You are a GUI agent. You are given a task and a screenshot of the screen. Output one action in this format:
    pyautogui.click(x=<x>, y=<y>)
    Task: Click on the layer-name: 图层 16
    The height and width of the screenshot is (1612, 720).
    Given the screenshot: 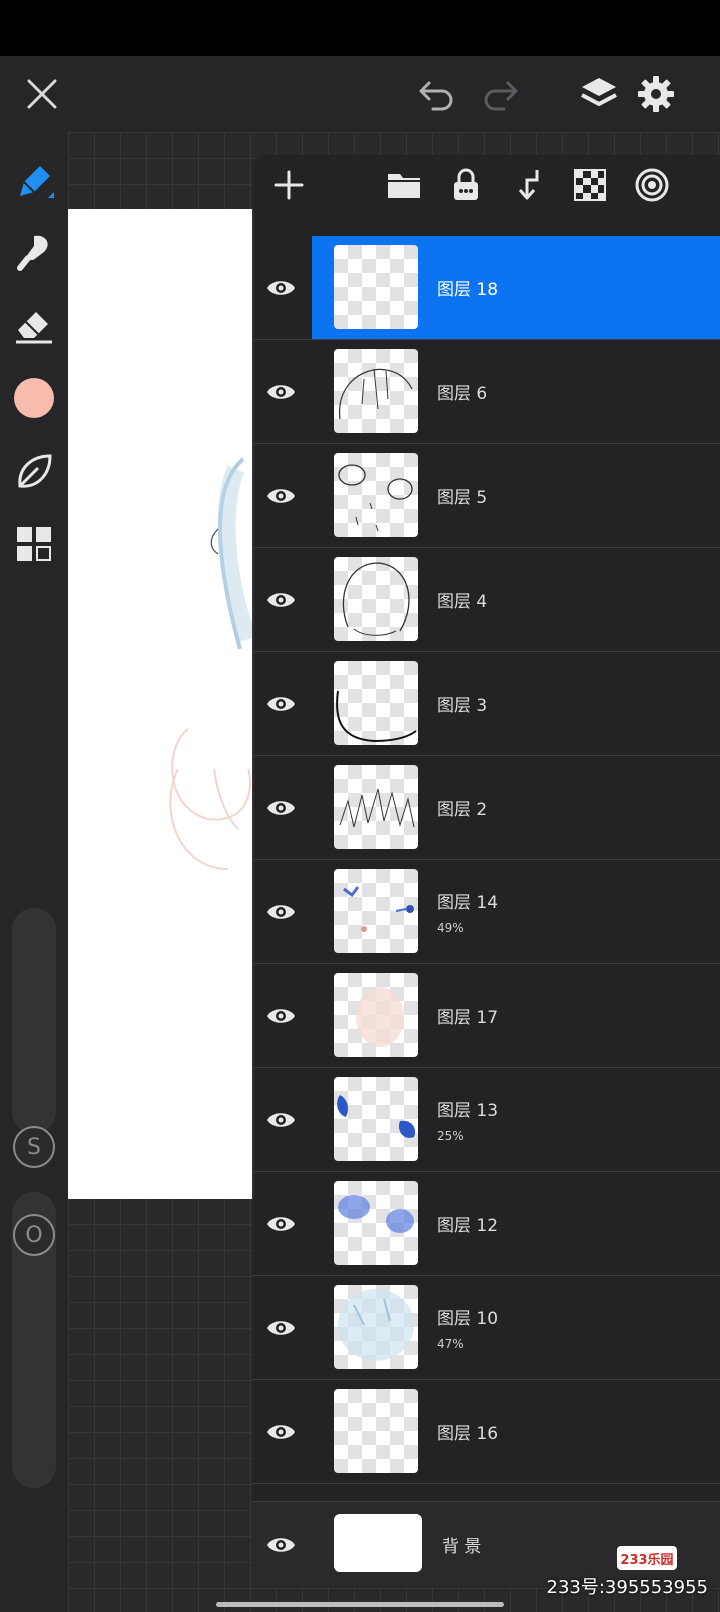 What is the action you would take?
    pyautogui.click(x=468, y=1434)
    